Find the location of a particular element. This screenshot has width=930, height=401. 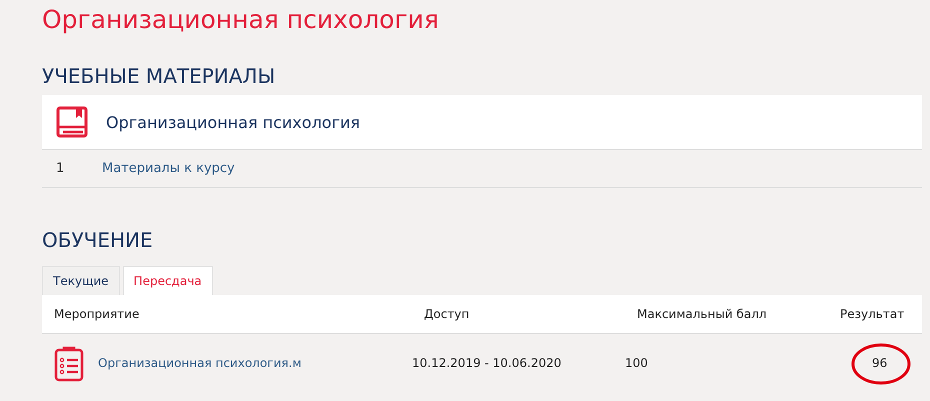

section-heading: УЧЕБНЫЕ МАТЕРИАЛЫ is located at coordinates (159, 76).